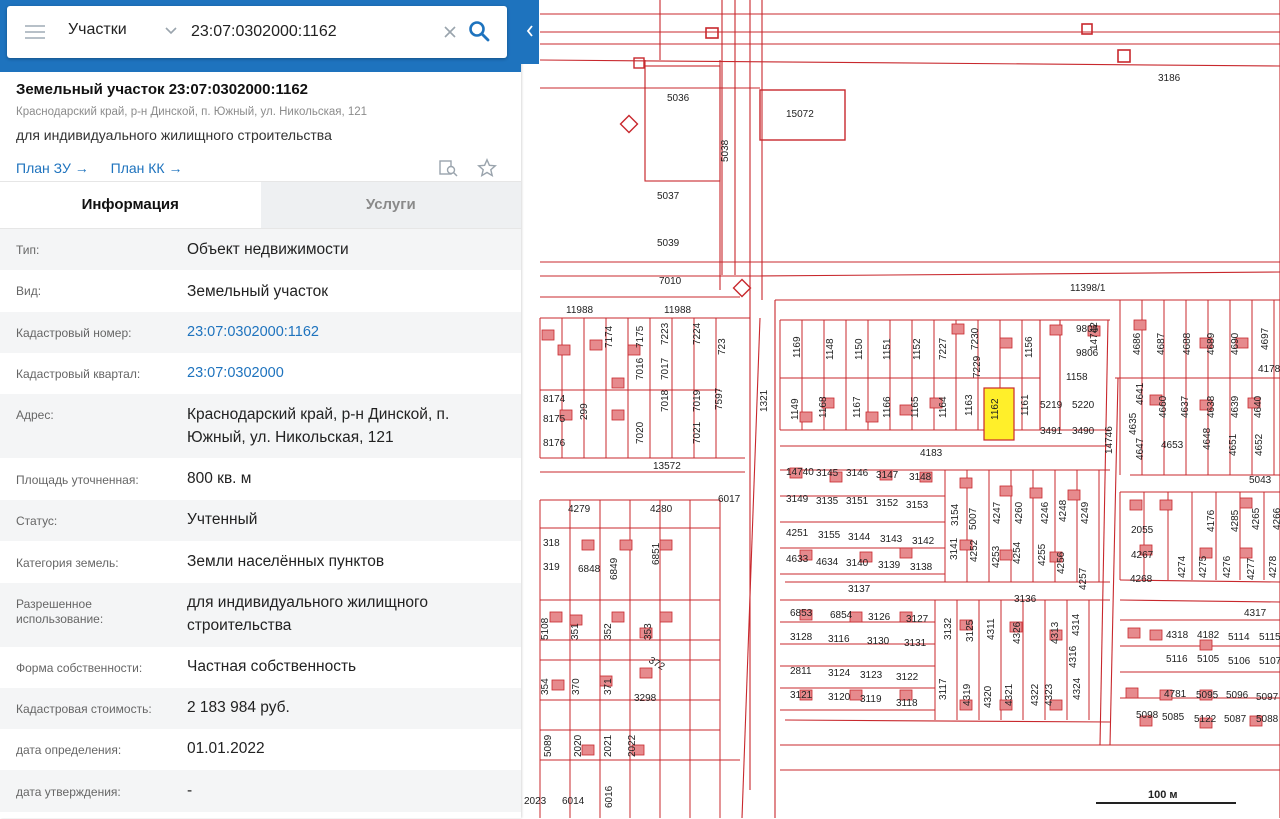  What do you see at coordinates (450, 32) in the screenshot?
I see `clear-icon` at bounding box center [450, 32].